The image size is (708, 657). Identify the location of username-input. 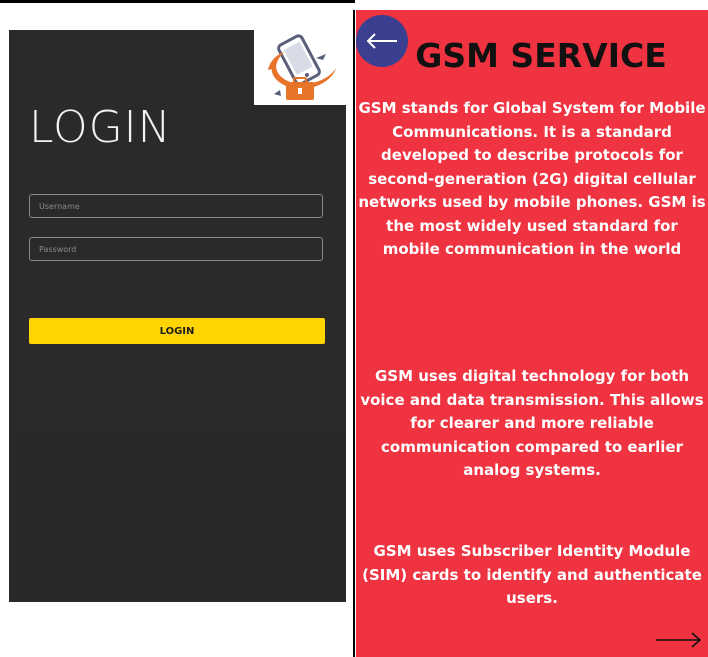
(176, 206).